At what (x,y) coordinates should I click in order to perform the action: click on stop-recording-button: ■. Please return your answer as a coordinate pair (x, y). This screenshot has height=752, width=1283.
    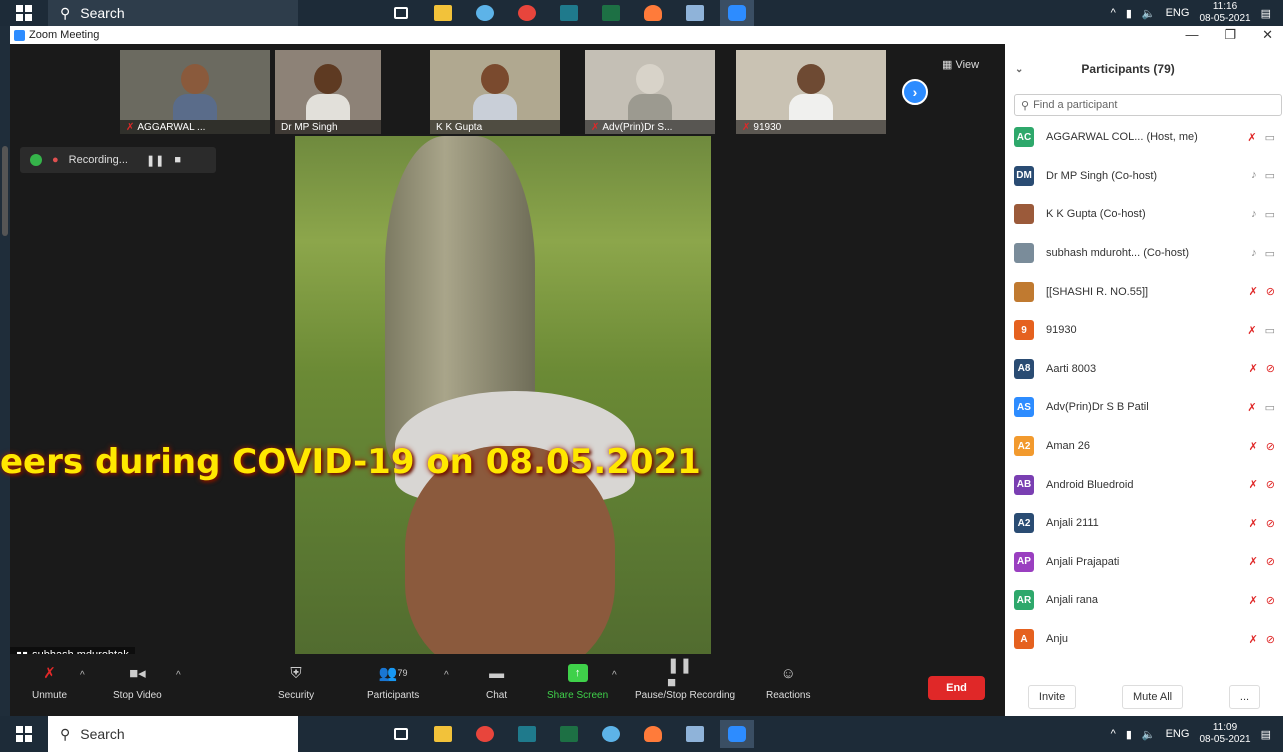
    Looking at the image, I should click on (177, 160).